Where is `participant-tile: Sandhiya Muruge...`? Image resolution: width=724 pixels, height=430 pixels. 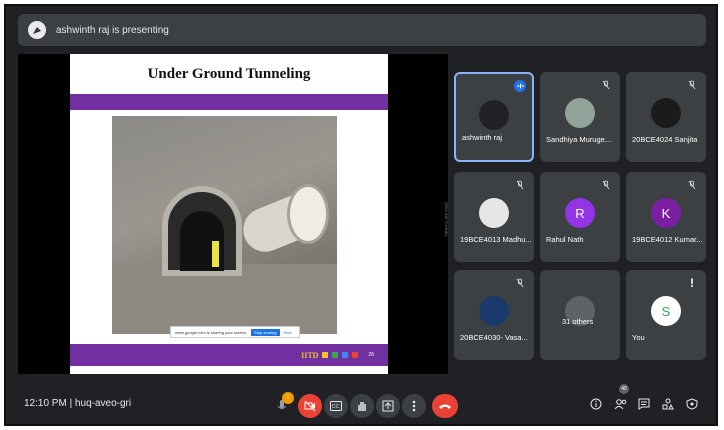
participant-tile: Sandhiya Muruge... is located at coordinates (580, 117).